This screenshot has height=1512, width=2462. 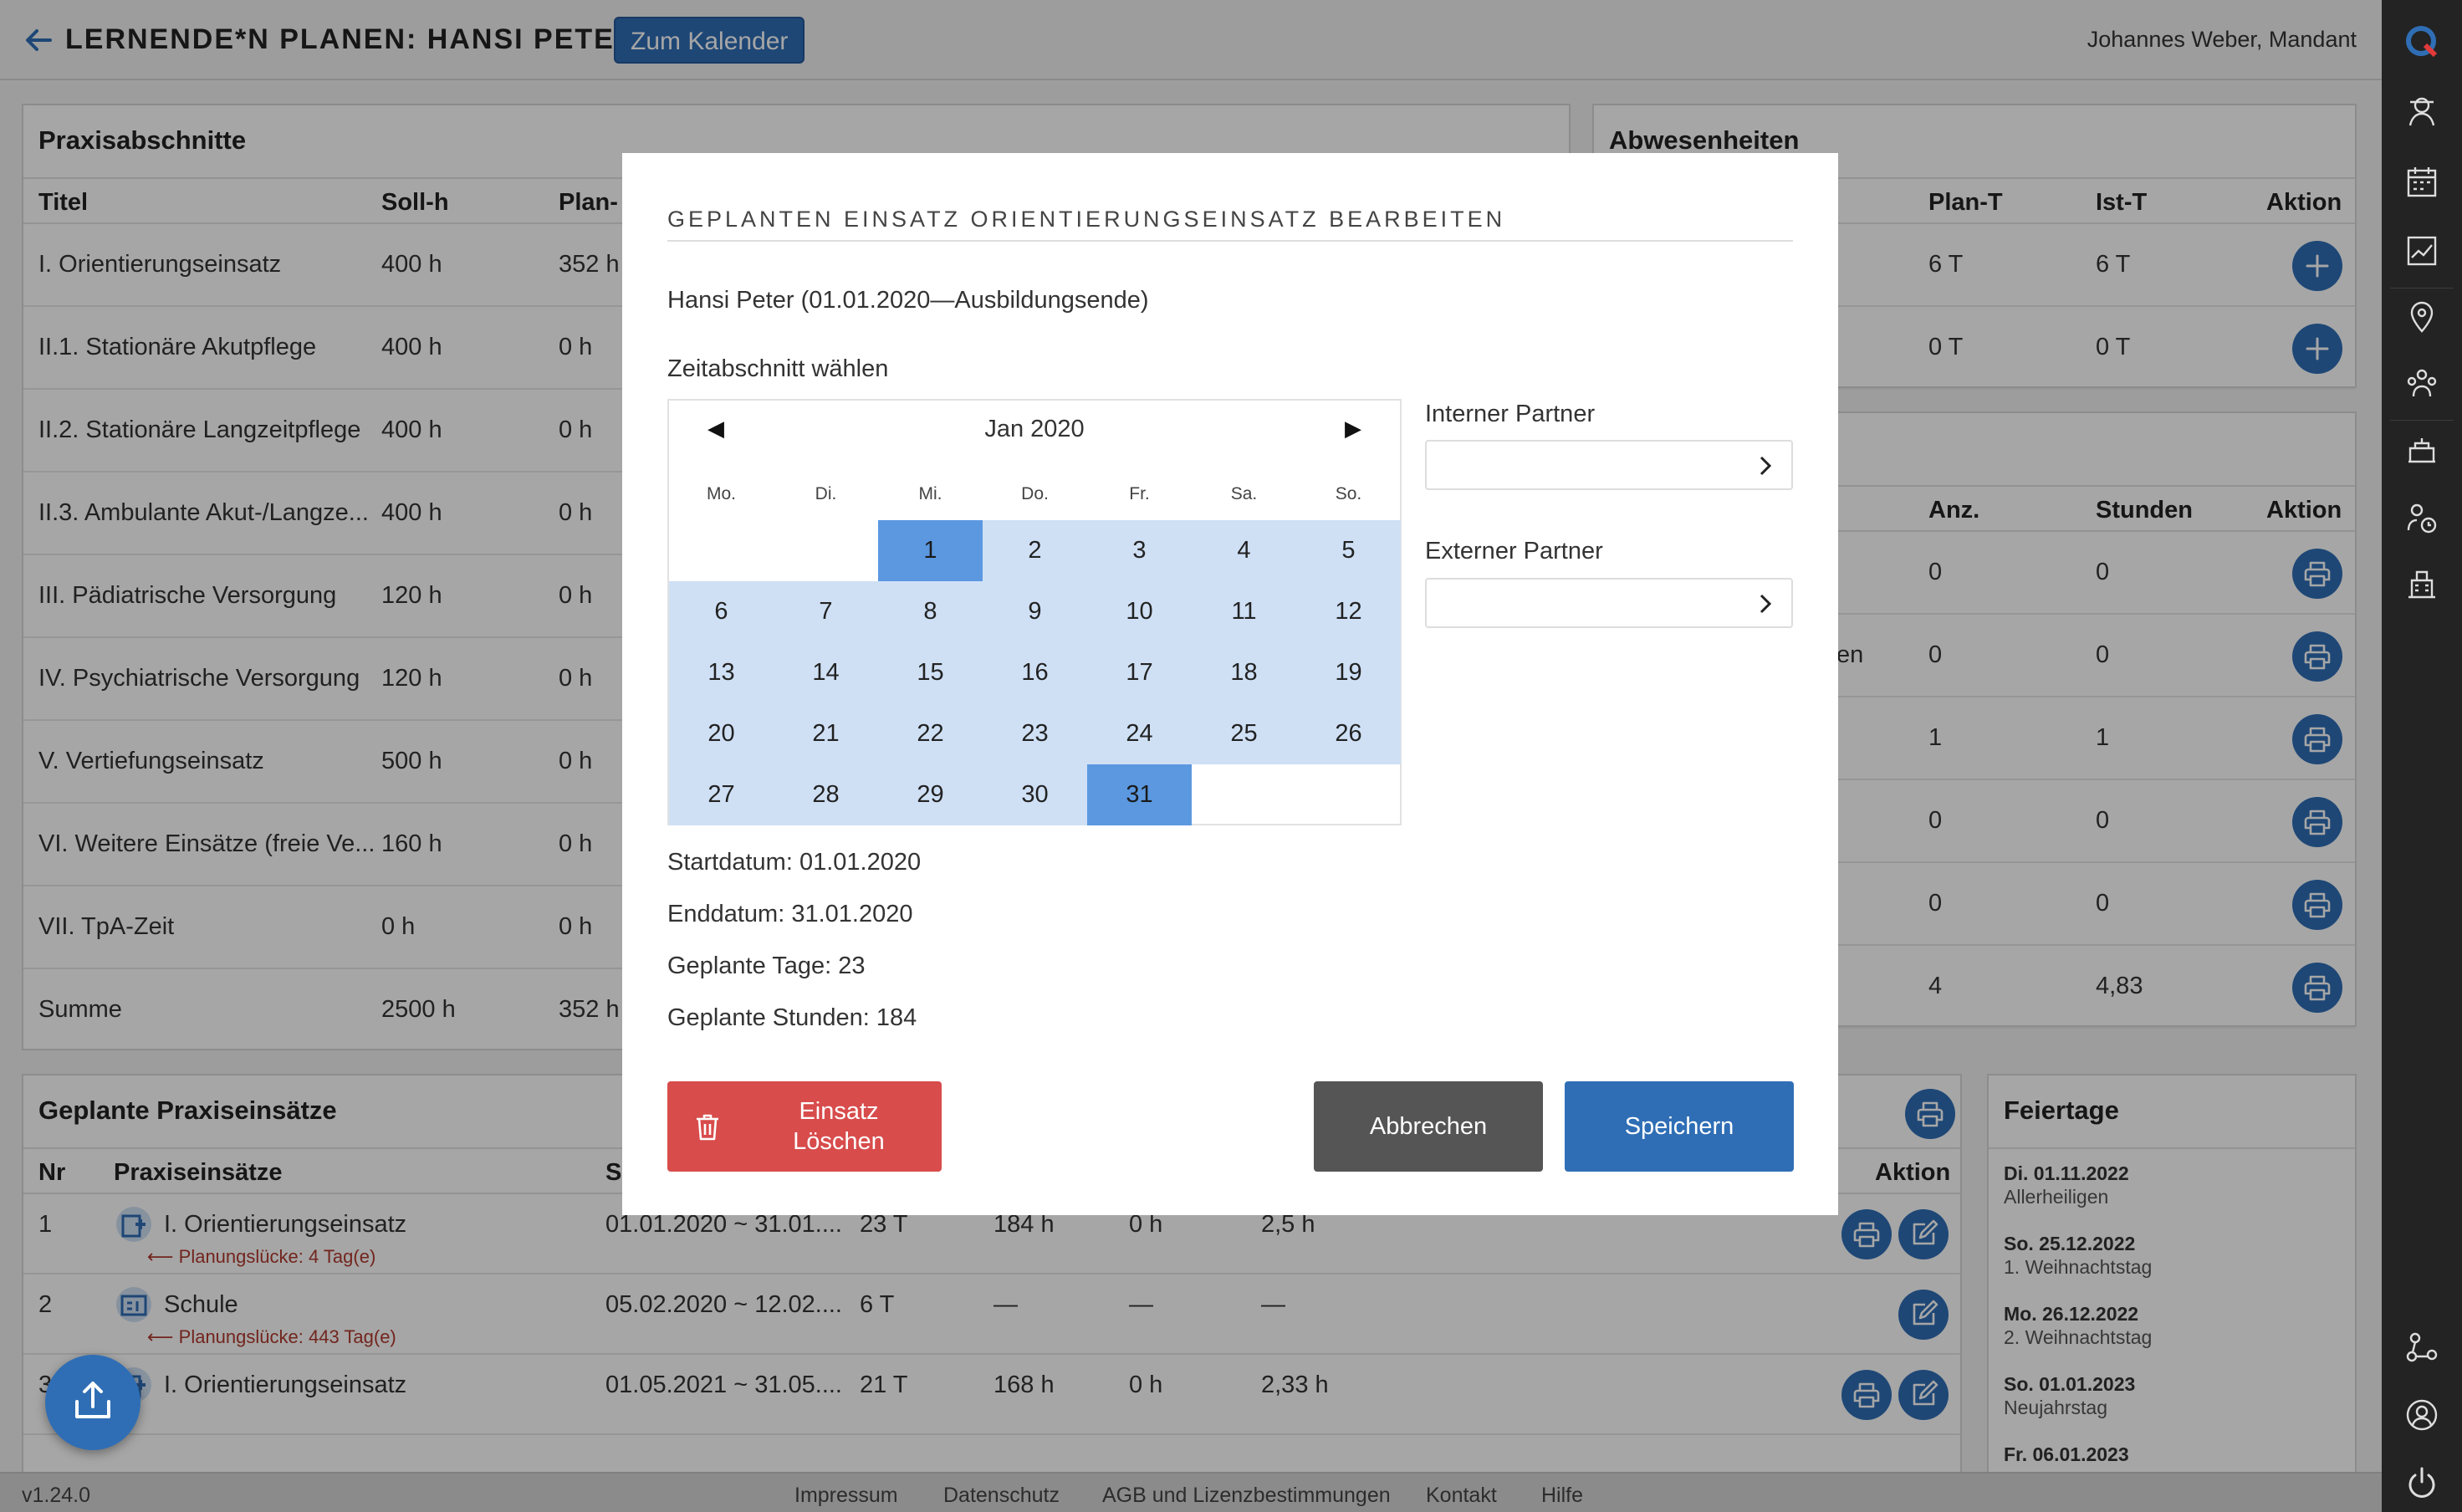 What do you see at coordinates (1035, 733) in the screenshot?
I see `calendar-day: 23` at bounding box center [1035, 733].